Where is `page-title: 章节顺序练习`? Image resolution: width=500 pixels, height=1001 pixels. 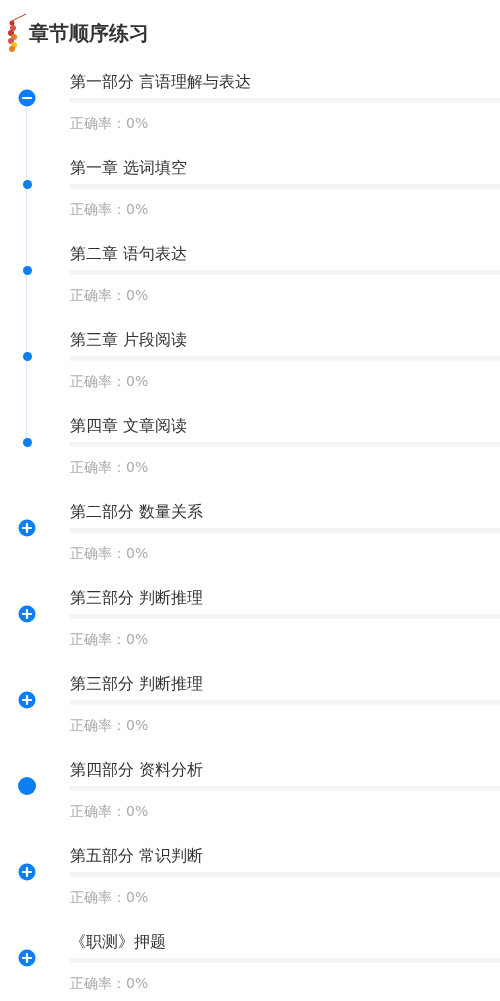 page-title: 章节顺序练习 is located at coordinates (89, 33).